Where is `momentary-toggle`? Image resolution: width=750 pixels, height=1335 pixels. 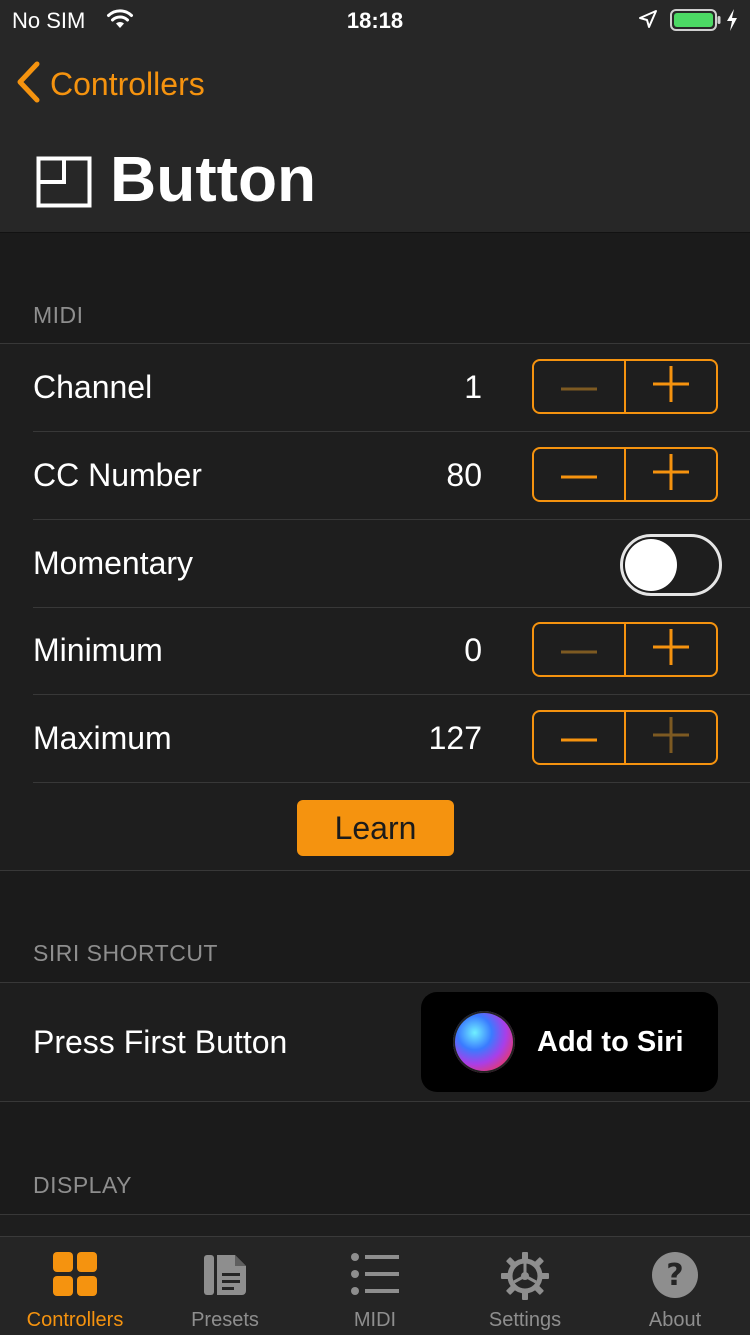 momentary-toggle is located at coordinates (671, 565).